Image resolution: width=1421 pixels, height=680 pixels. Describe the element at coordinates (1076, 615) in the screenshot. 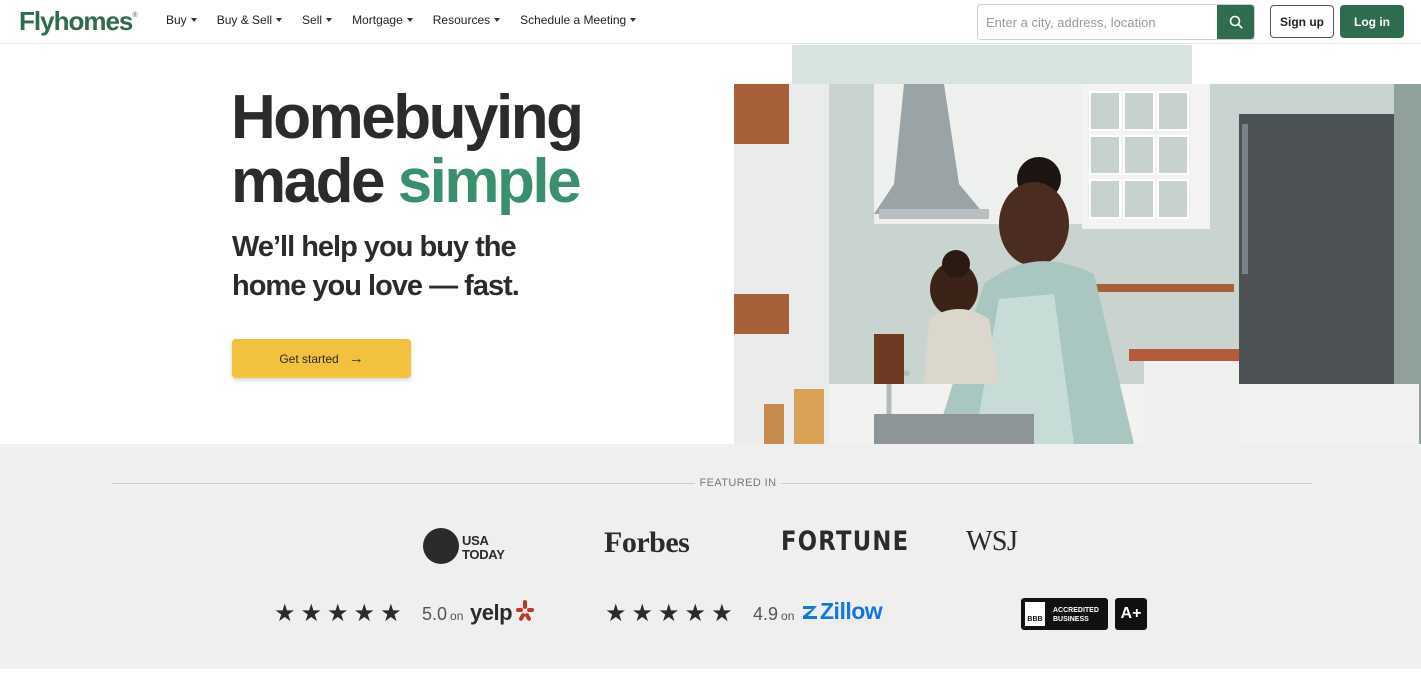

I see `bbb-accredited-text: ACCREDITED BUSINESS` at that location.